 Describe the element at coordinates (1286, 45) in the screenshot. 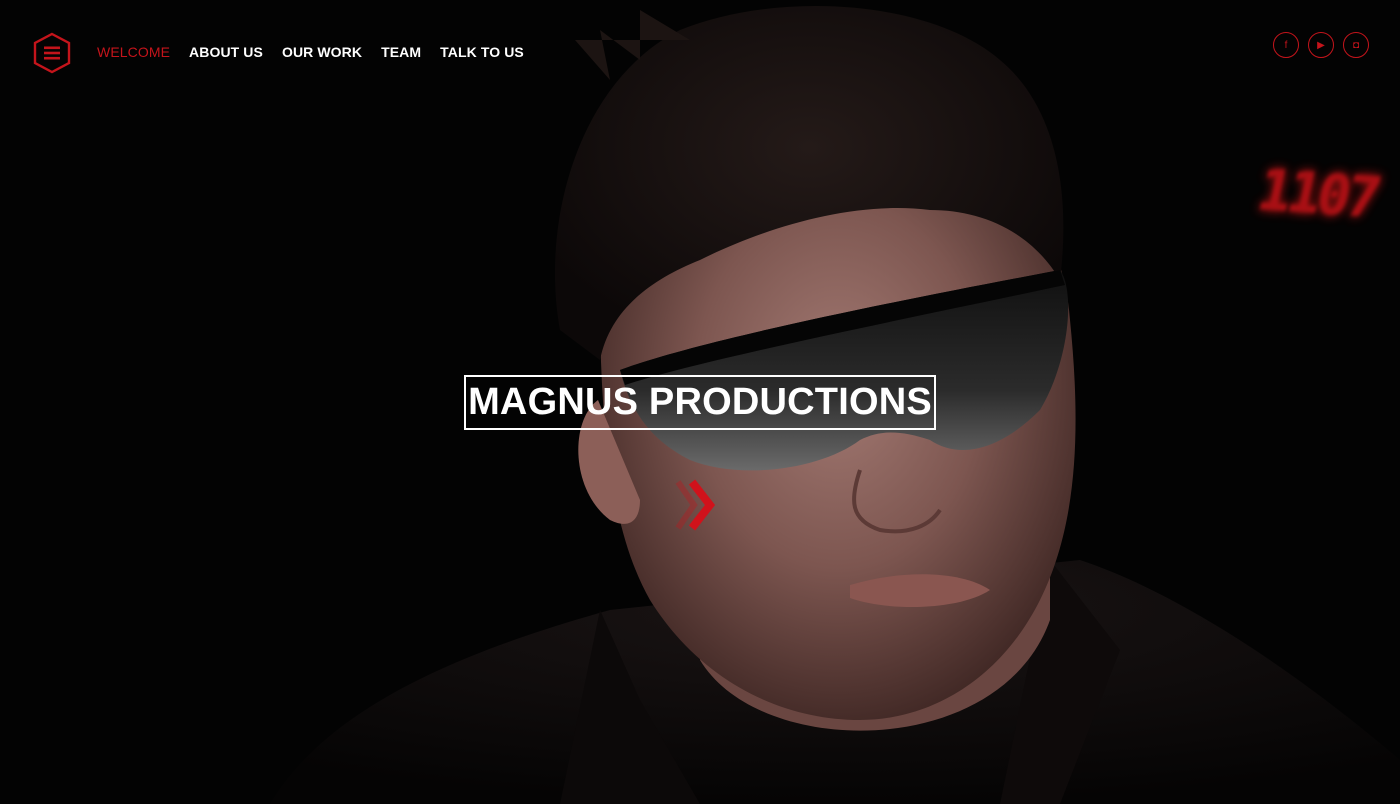

I see `facebook-icon: f` at that location.